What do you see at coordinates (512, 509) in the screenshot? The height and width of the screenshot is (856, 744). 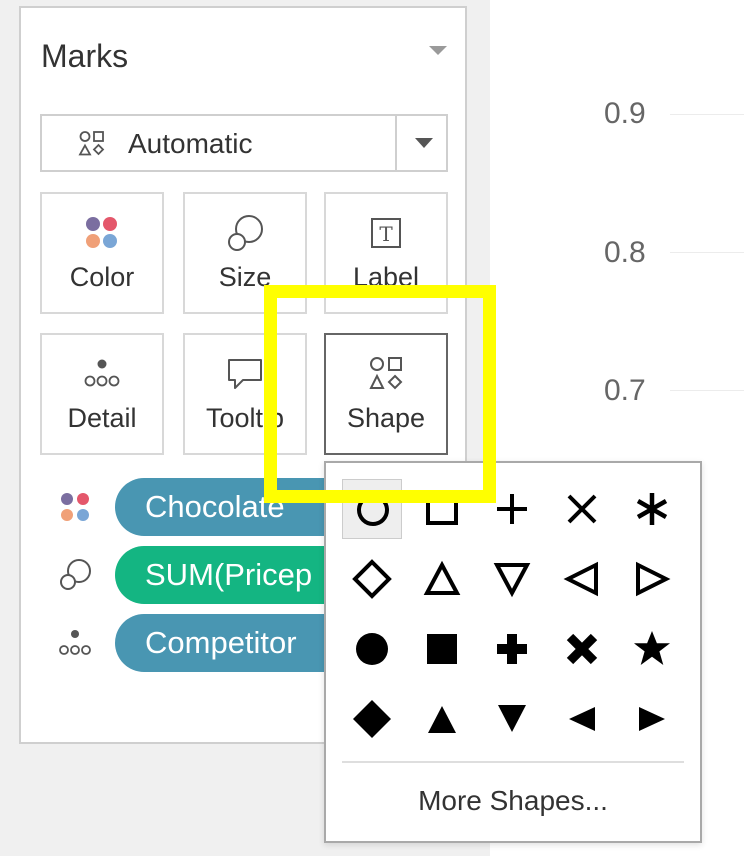 I see `shape-option-plus` at bounding box center [512, 509].